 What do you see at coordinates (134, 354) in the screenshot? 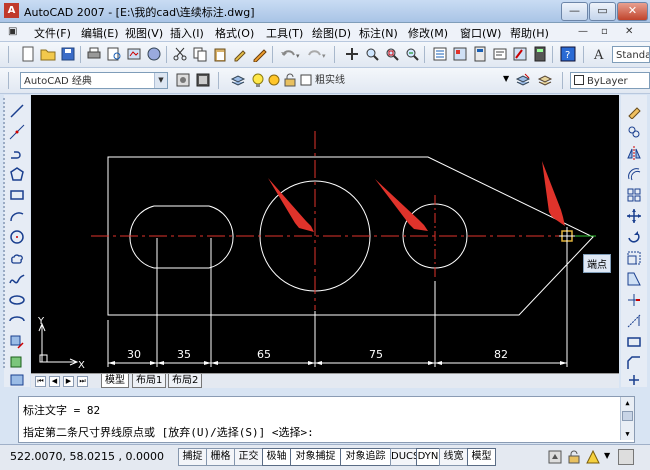
I see `dimension-text-30: 30` at bounding box center [134, 354].